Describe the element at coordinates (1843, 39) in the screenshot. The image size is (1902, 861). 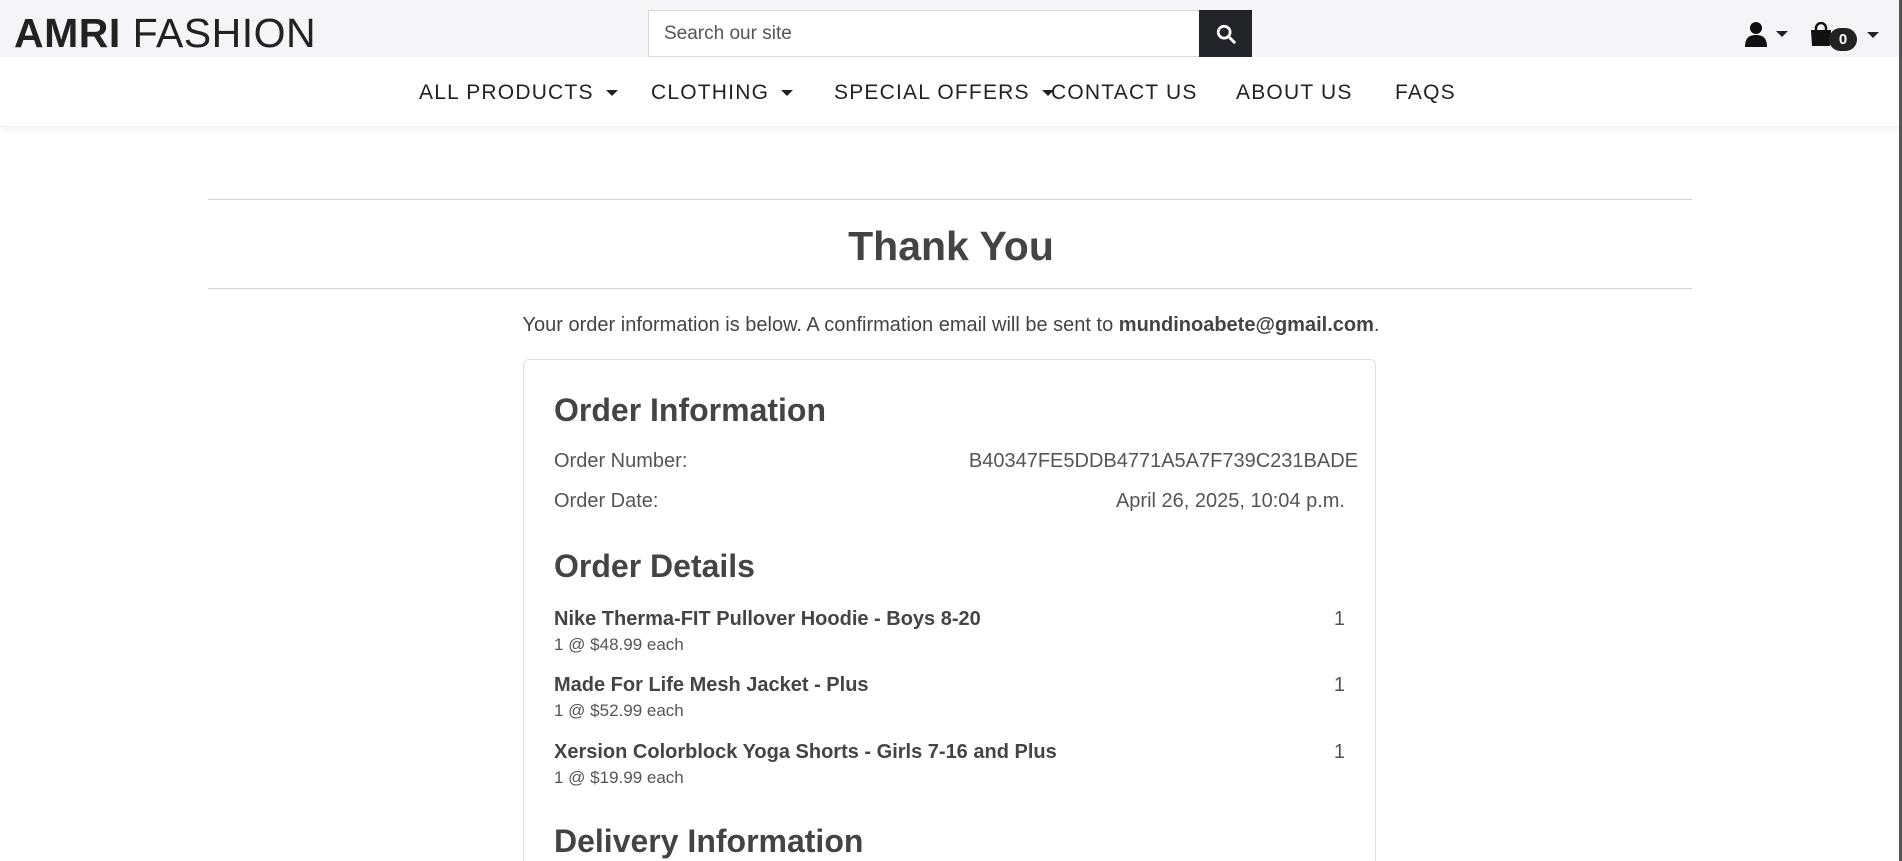
I see `cart-count-badge: 0` at that location.